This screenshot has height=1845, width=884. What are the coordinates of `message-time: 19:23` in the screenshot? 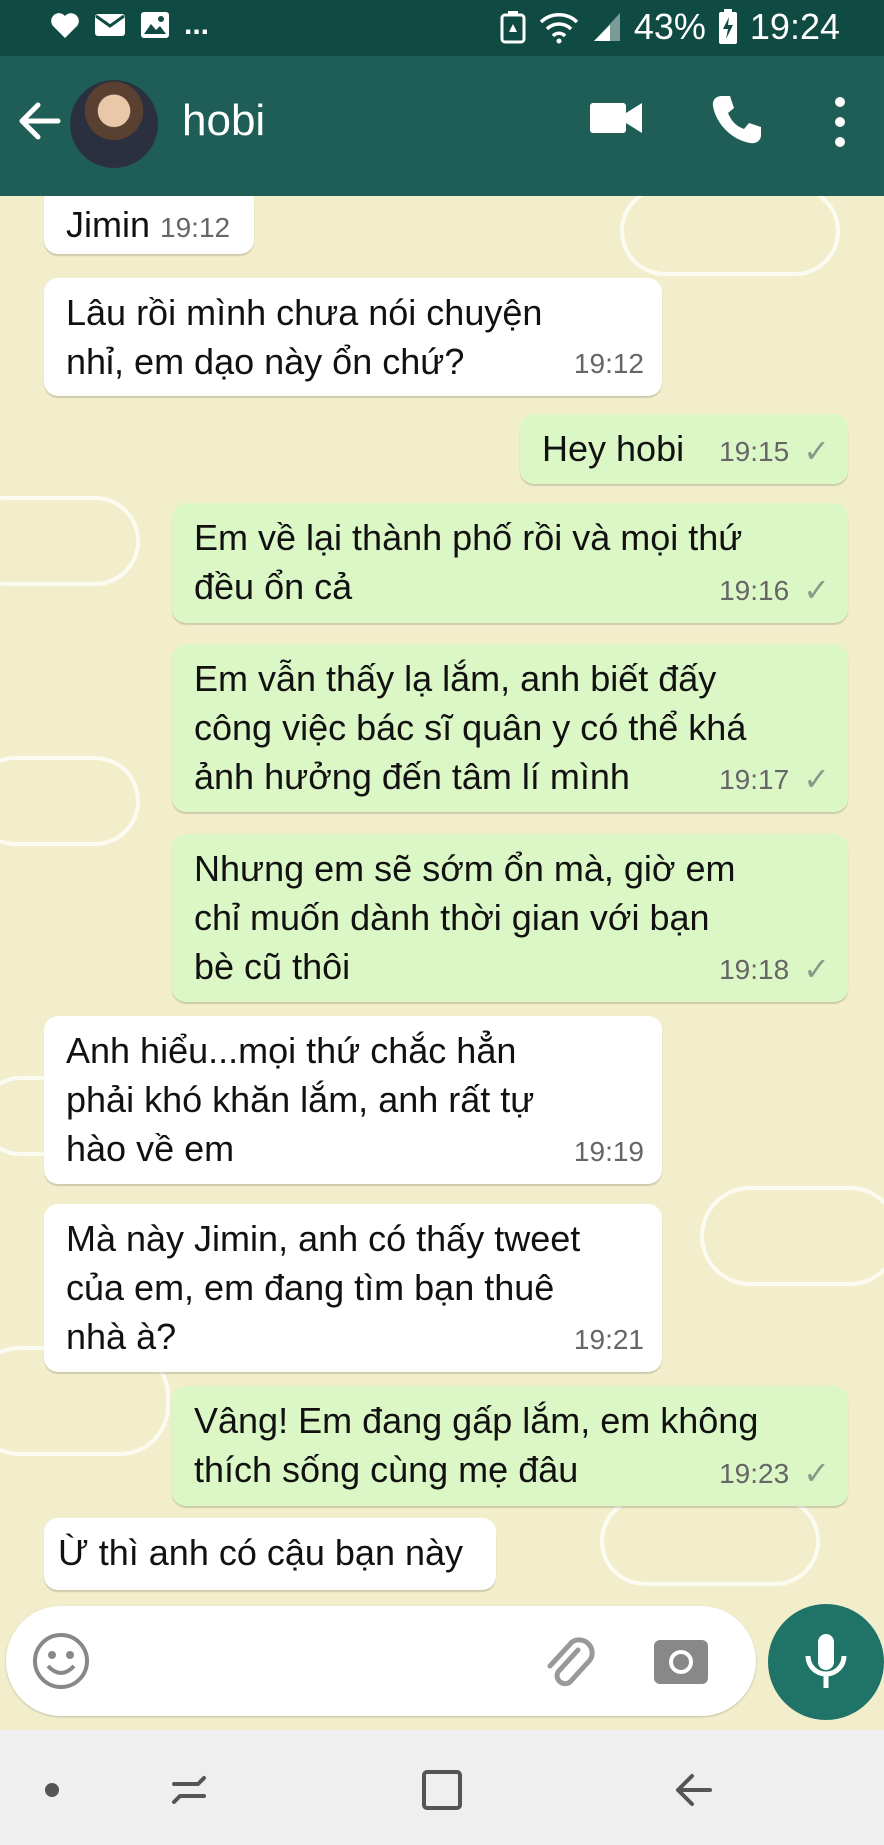 It's located at (754, 1473).